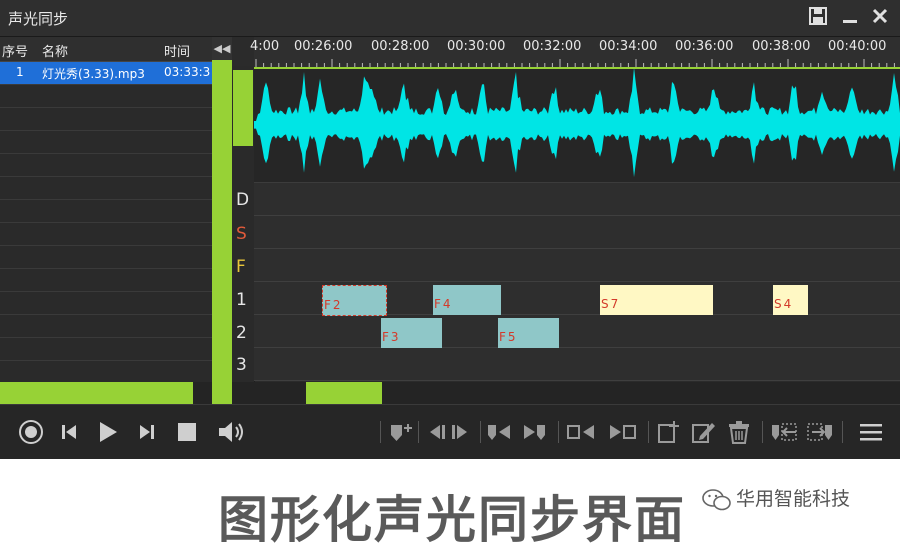 Image resolution: width=900 pixels, height=552 pixels. Describe the element at coordinates (147, 432) in the screenshot. I see `next-icon` at that location.